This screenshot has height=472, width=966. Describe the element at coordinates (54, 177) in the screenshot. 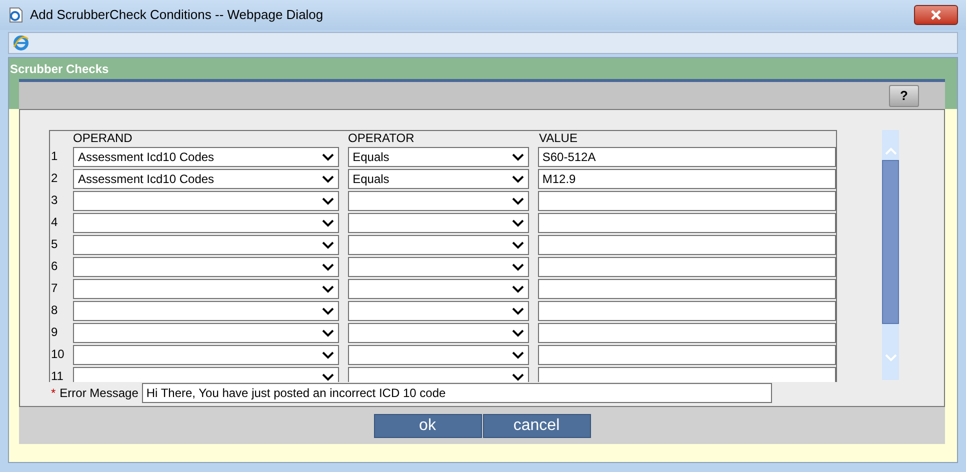

I see `row-number: 2` at that location.